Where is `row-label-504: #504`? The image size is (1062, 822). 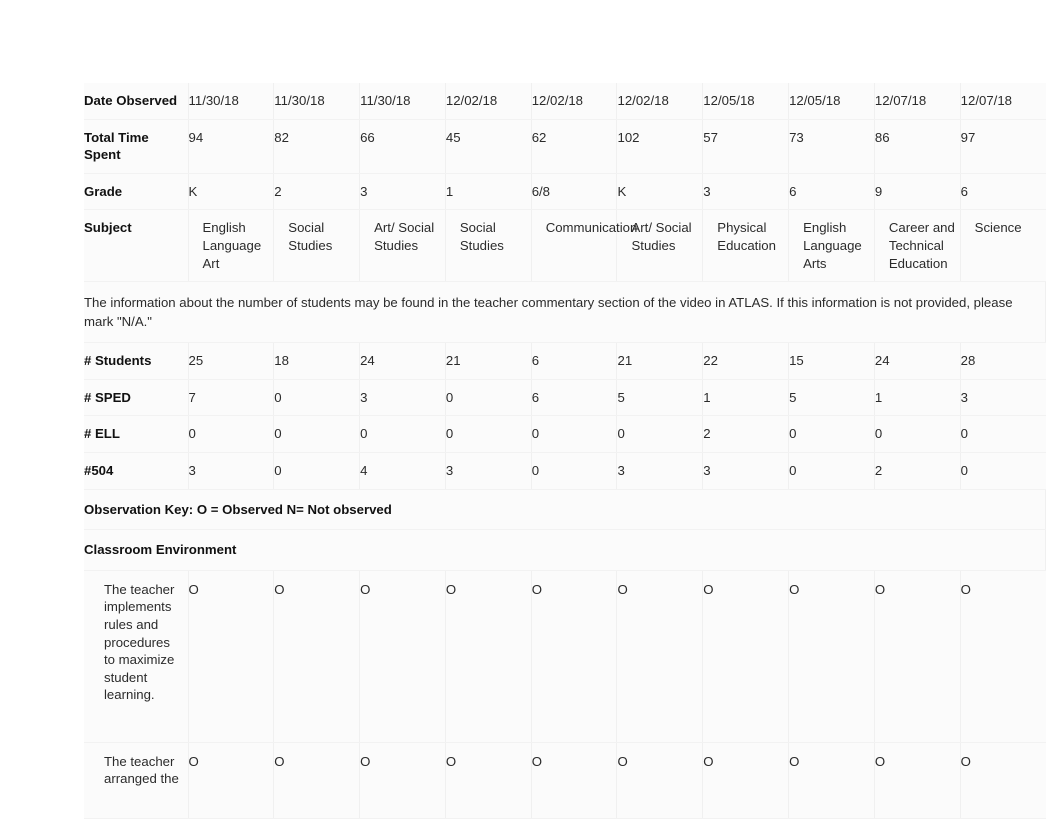 row-label-504: #504 is located at coordinates (136, 471).